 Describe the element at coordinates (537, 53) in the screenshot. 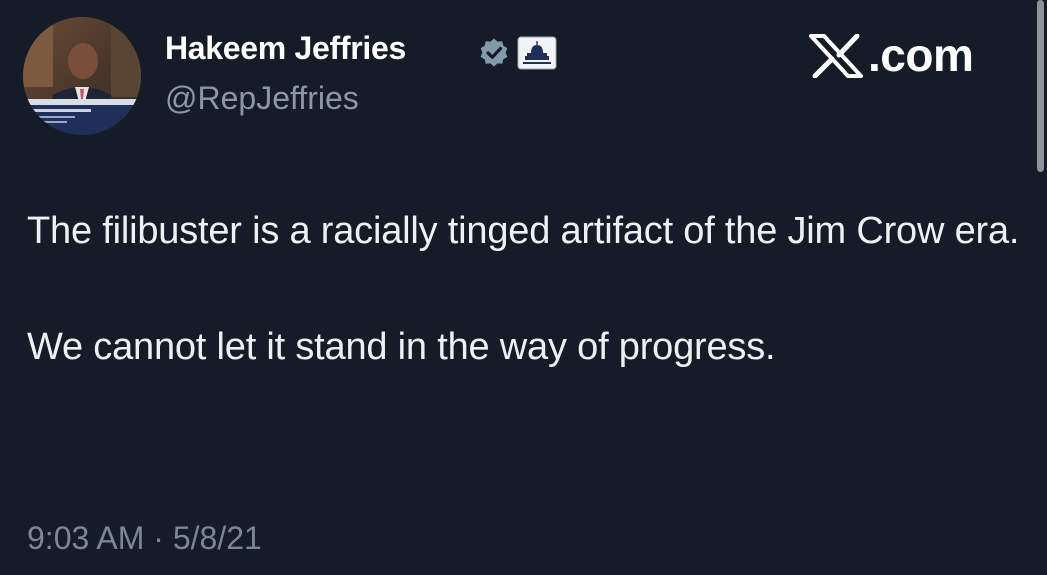

I see `us-capitol-government-badge-icon` at that location.